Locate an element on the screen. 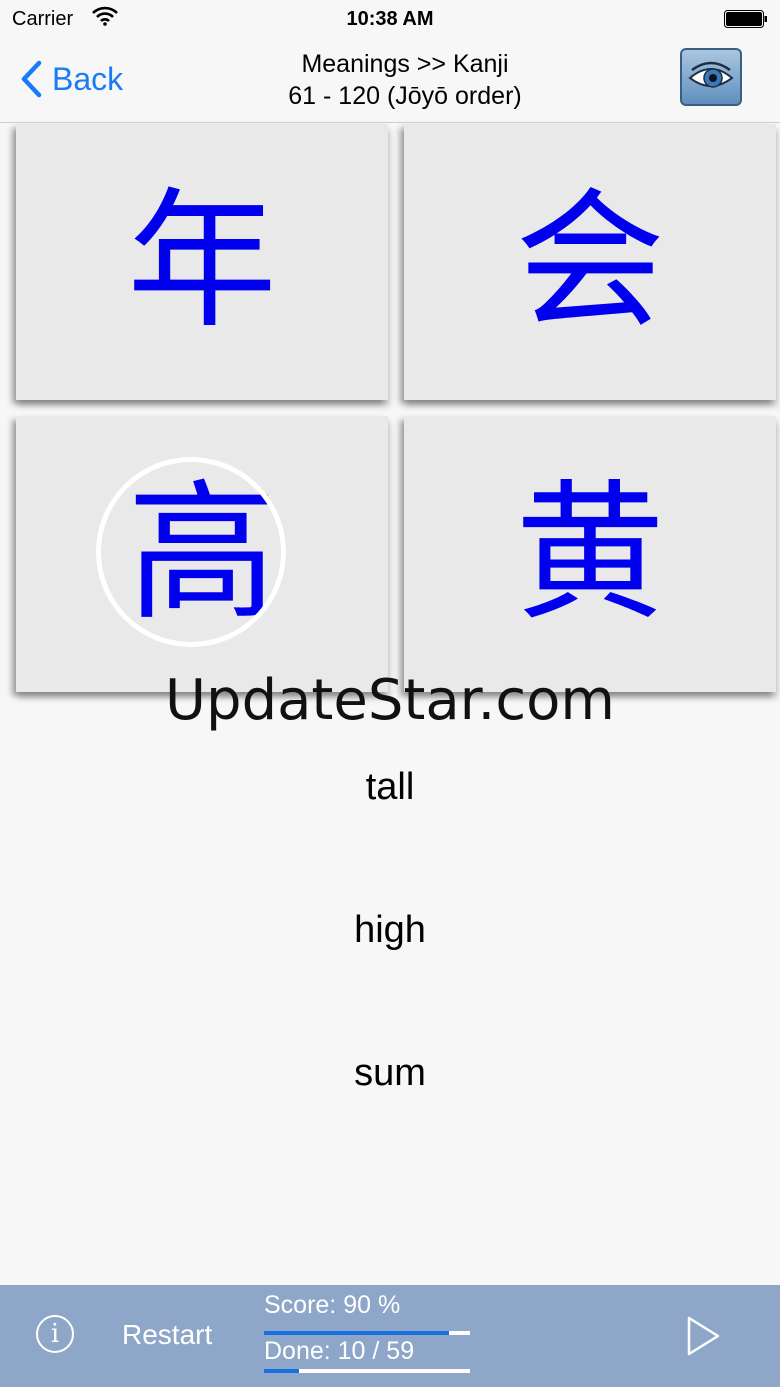 The height and width of the screenshot is (1387, 780). restart-button: Restart is located at coordinates (167, 1335).